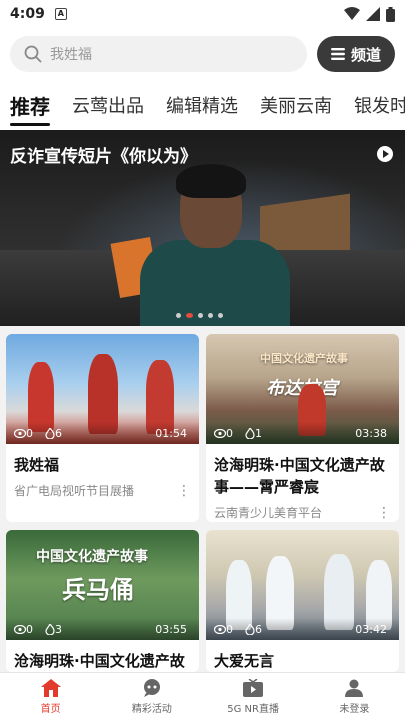 Image resolution: width=405 pixels, height=720 pixels. Describe the element at coordinates (33, 54) in the screenshot. I see `search-icon` at that location.